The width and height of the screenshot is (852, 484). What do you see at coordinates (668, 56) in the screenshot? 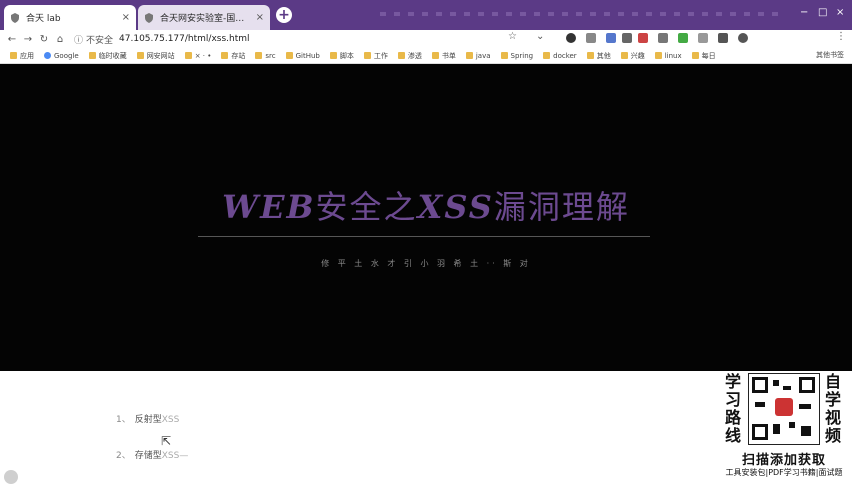
I see `bookmark-item: linux` at bounding box center [668, 56].